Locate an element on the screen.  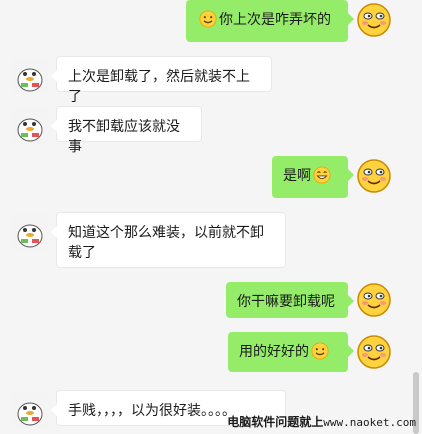
incoming-bubble: 我不卸载应该就没事 is located at coordinates (126, 130).